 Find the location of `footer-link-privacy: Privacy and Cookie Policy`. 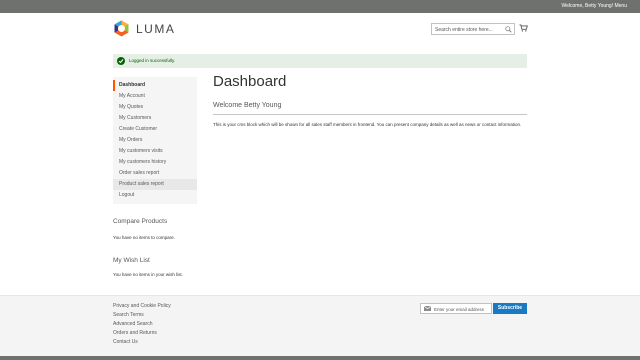

footer-link-privacy: Privacy and Cookie Policy is located at coordinates (142, 306).